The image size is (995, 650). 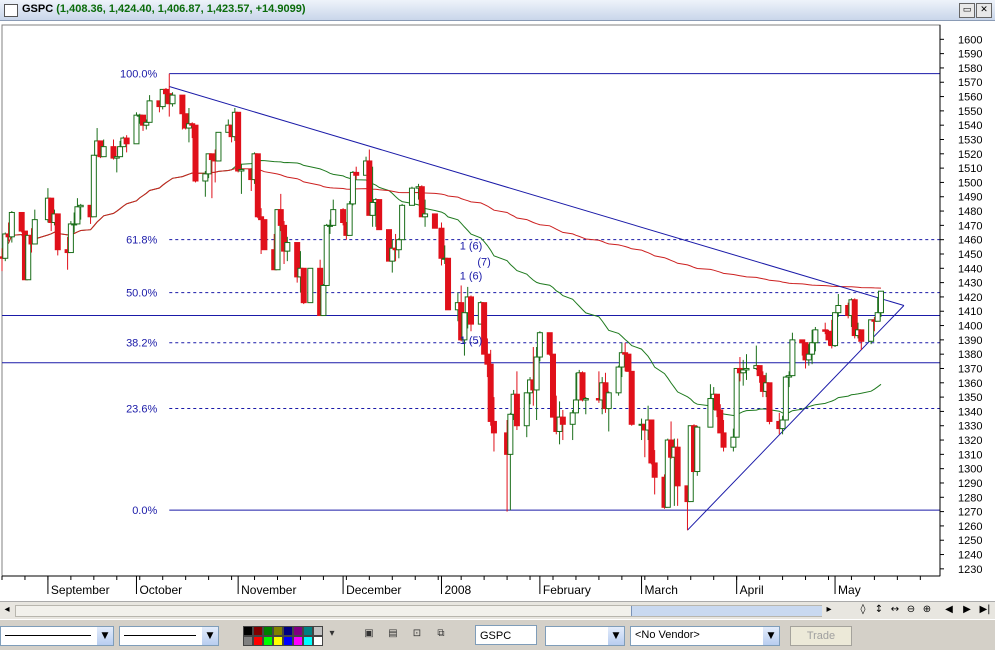 I want to click on paste-chart-icon: ▤, so click(x=393, y=634).